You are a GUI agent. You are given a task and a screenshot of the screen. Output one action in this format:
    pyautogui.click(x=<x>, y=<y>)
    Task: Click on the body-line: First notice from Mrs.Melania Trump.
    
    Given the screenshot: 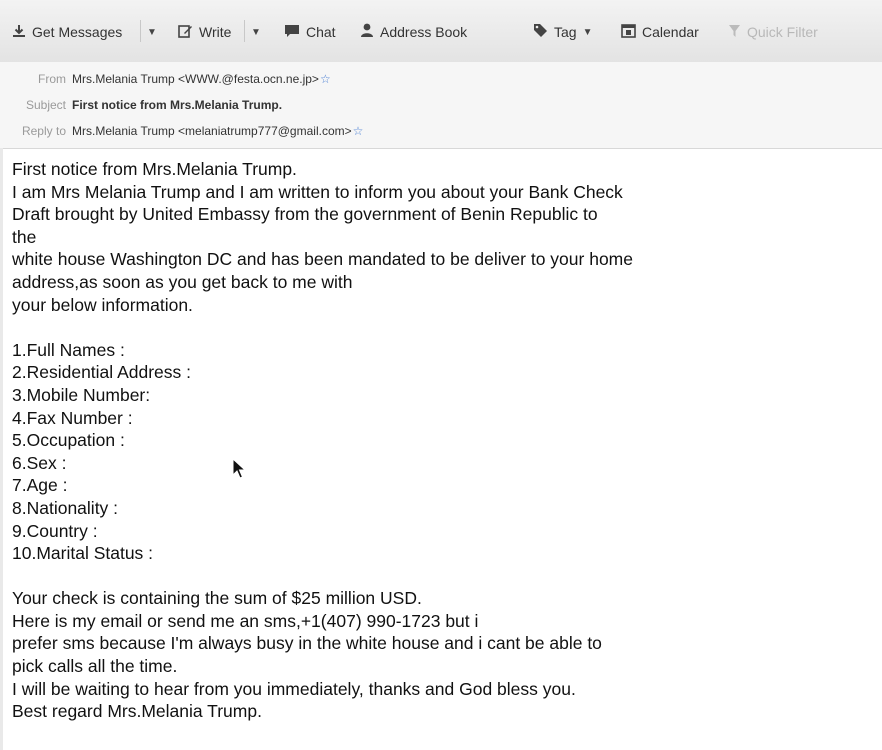 What is the action you would take?
    pyautogui.click(x=154, y=169)
    